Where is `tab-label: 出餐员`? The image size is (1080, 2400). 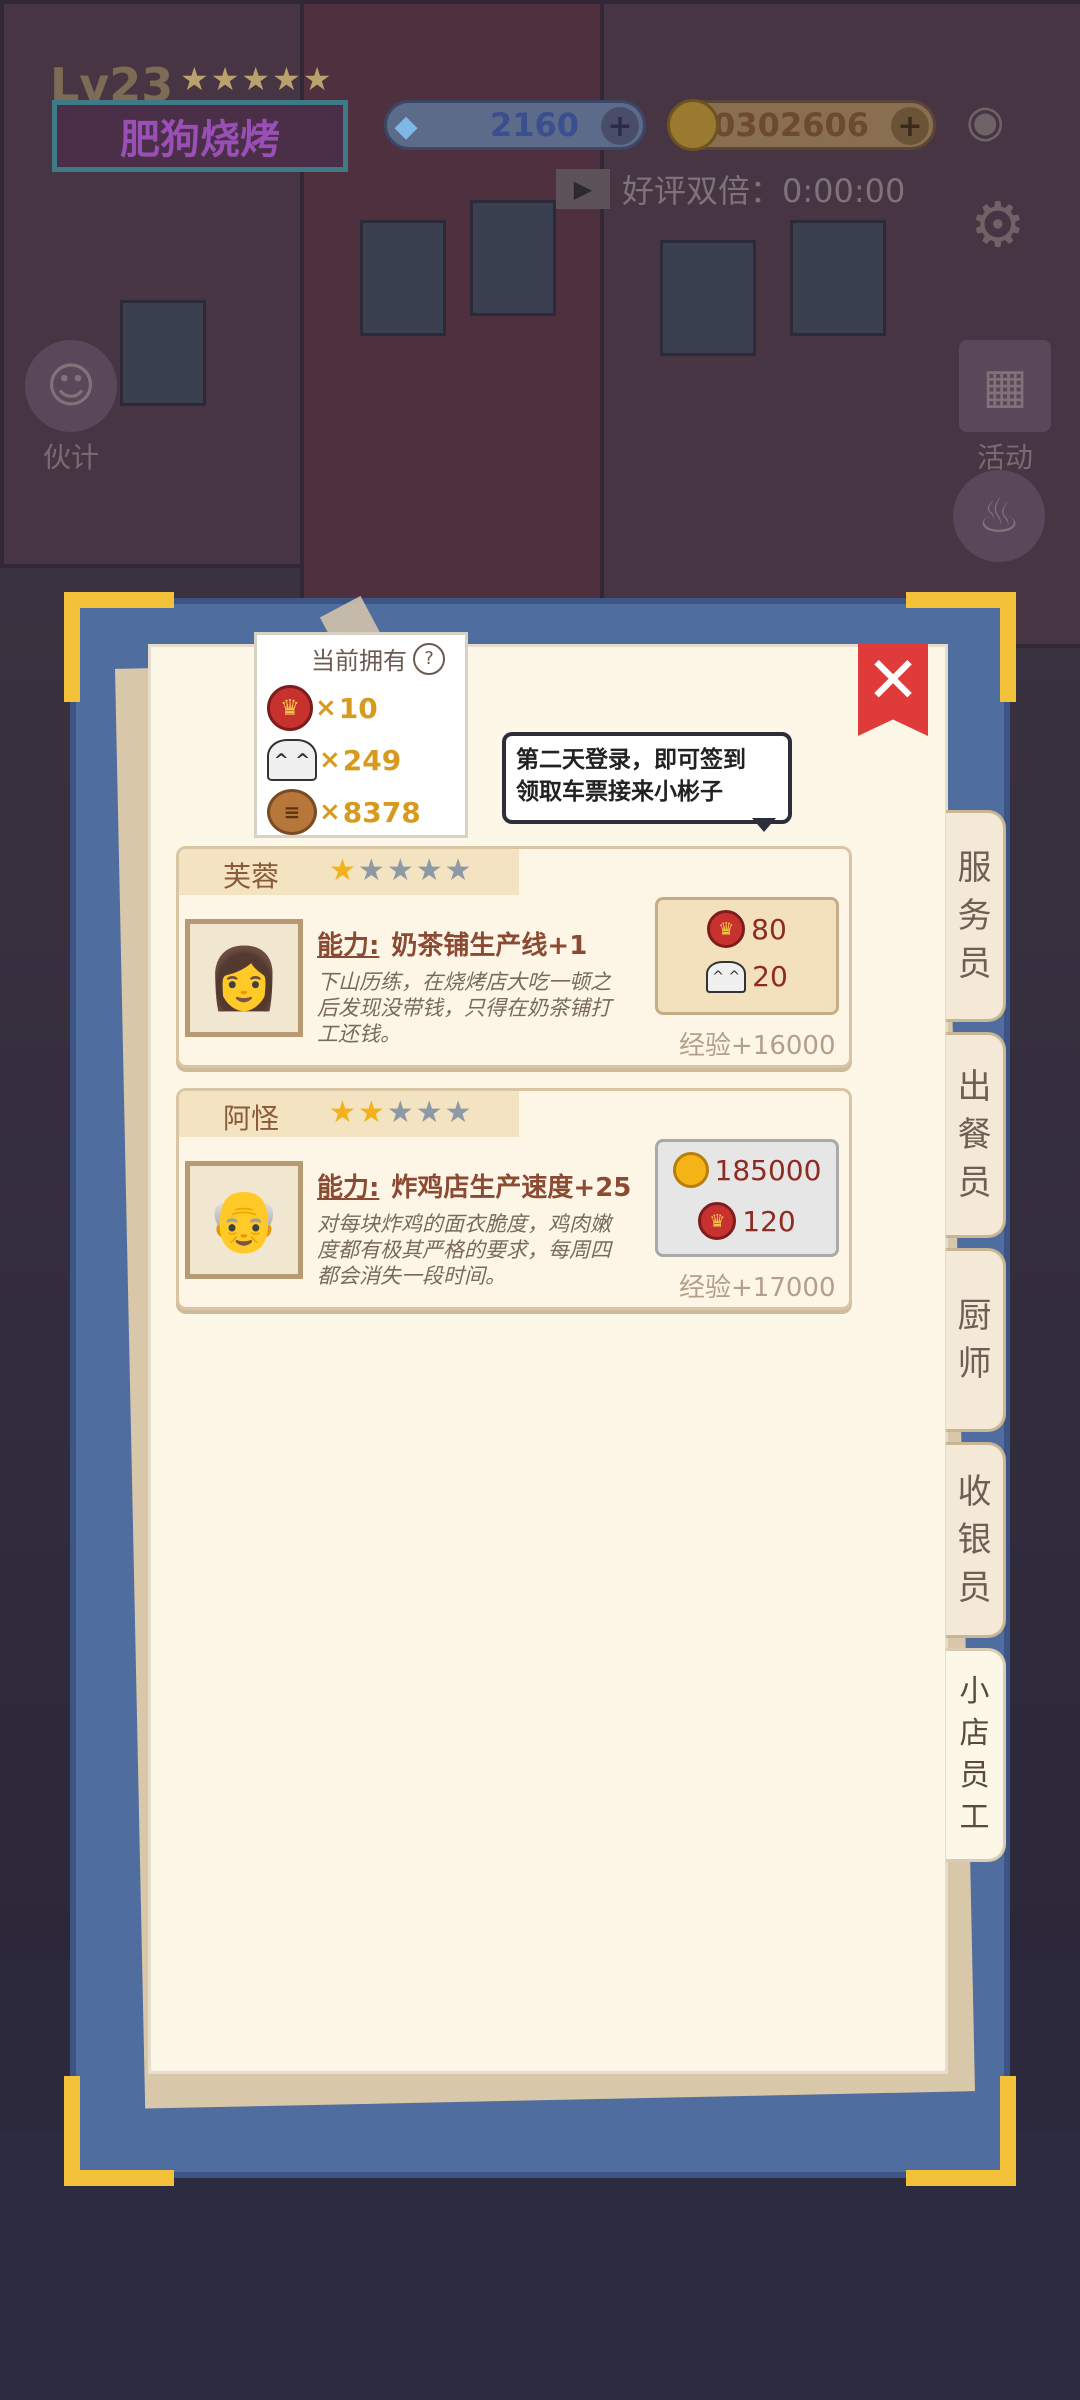
tab-label: 出餐员 is located at coordinates (974, 1135).